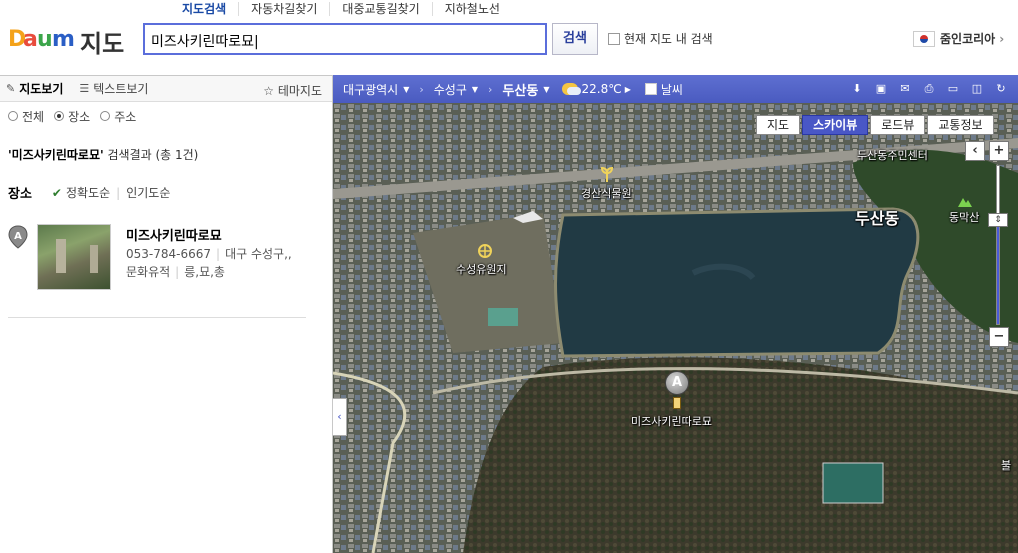 This screenshot has height=553, width=1018. I want to click on search-button: 검색, so click(575, 39).